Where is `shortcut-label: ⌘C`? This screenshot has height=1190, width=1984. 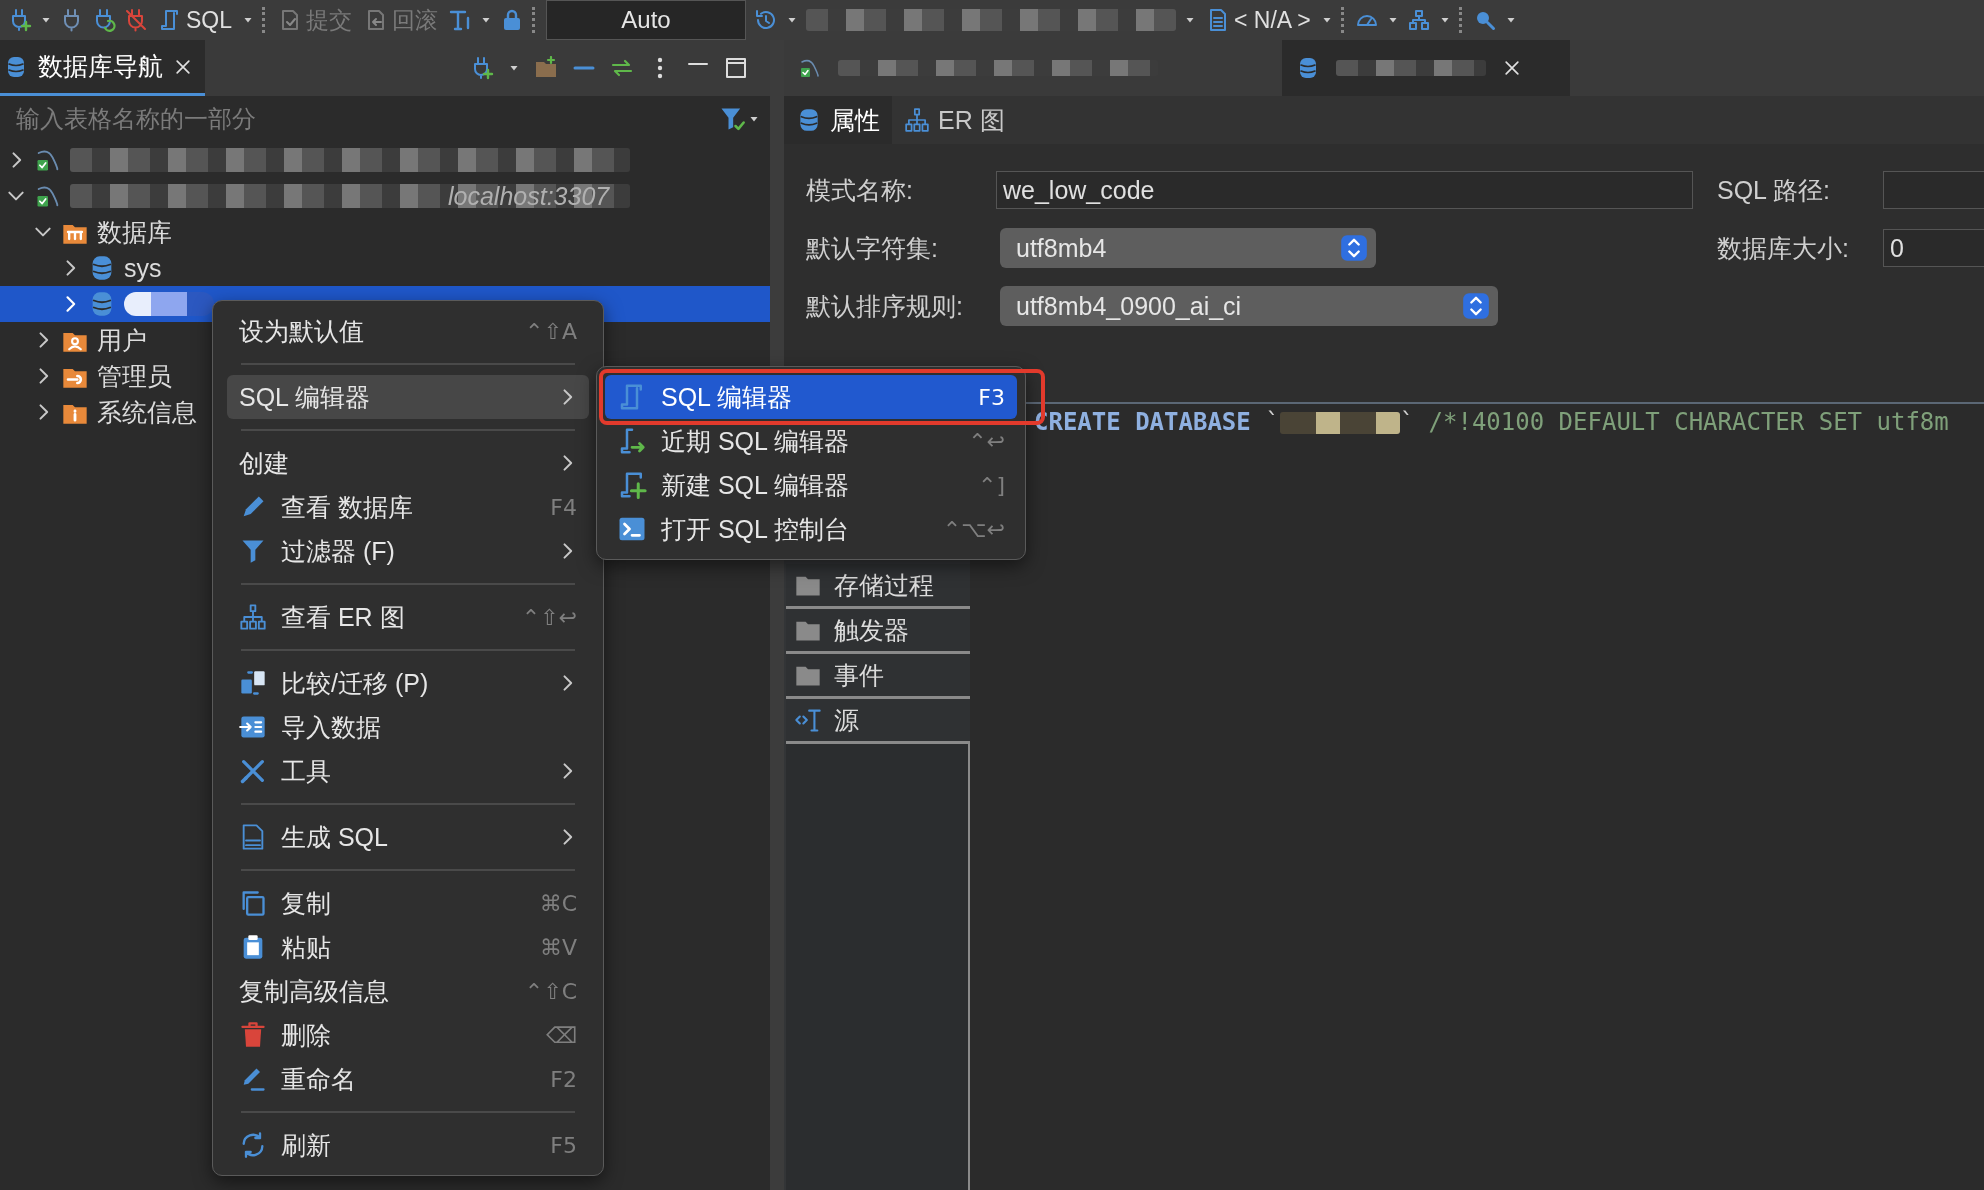 shortcut-label: ⌘C is located at coordinates (558, 903).